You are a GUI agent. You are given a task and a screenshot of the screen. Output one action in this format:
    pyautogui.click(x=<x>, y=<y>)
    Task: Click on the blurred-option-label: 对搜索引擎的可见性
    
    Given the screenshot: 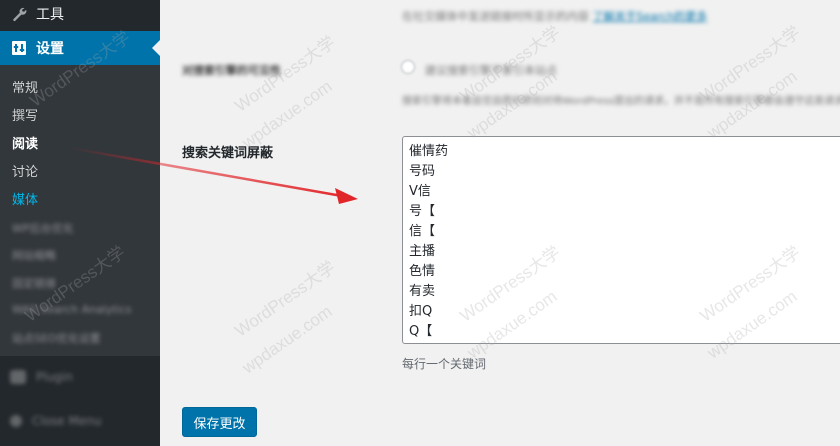 What is the action you would take?
    pyautogui.click(x=231, y=70)
    